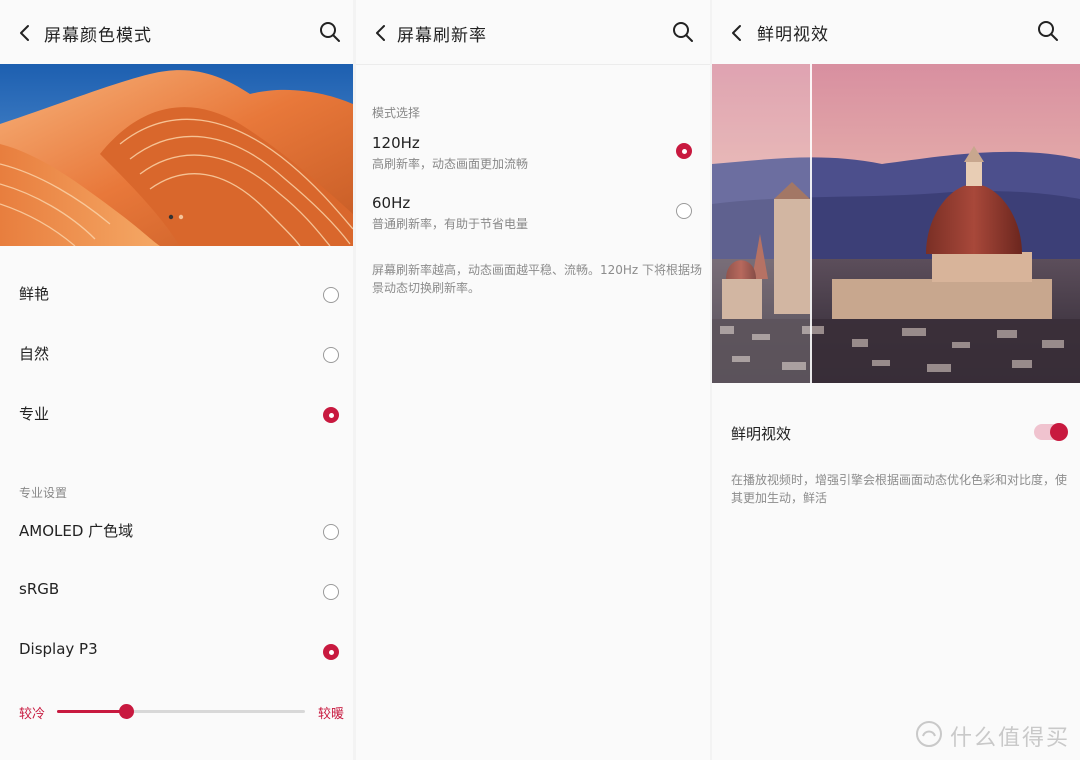  I want to click on preview-image, so click(176, 155).